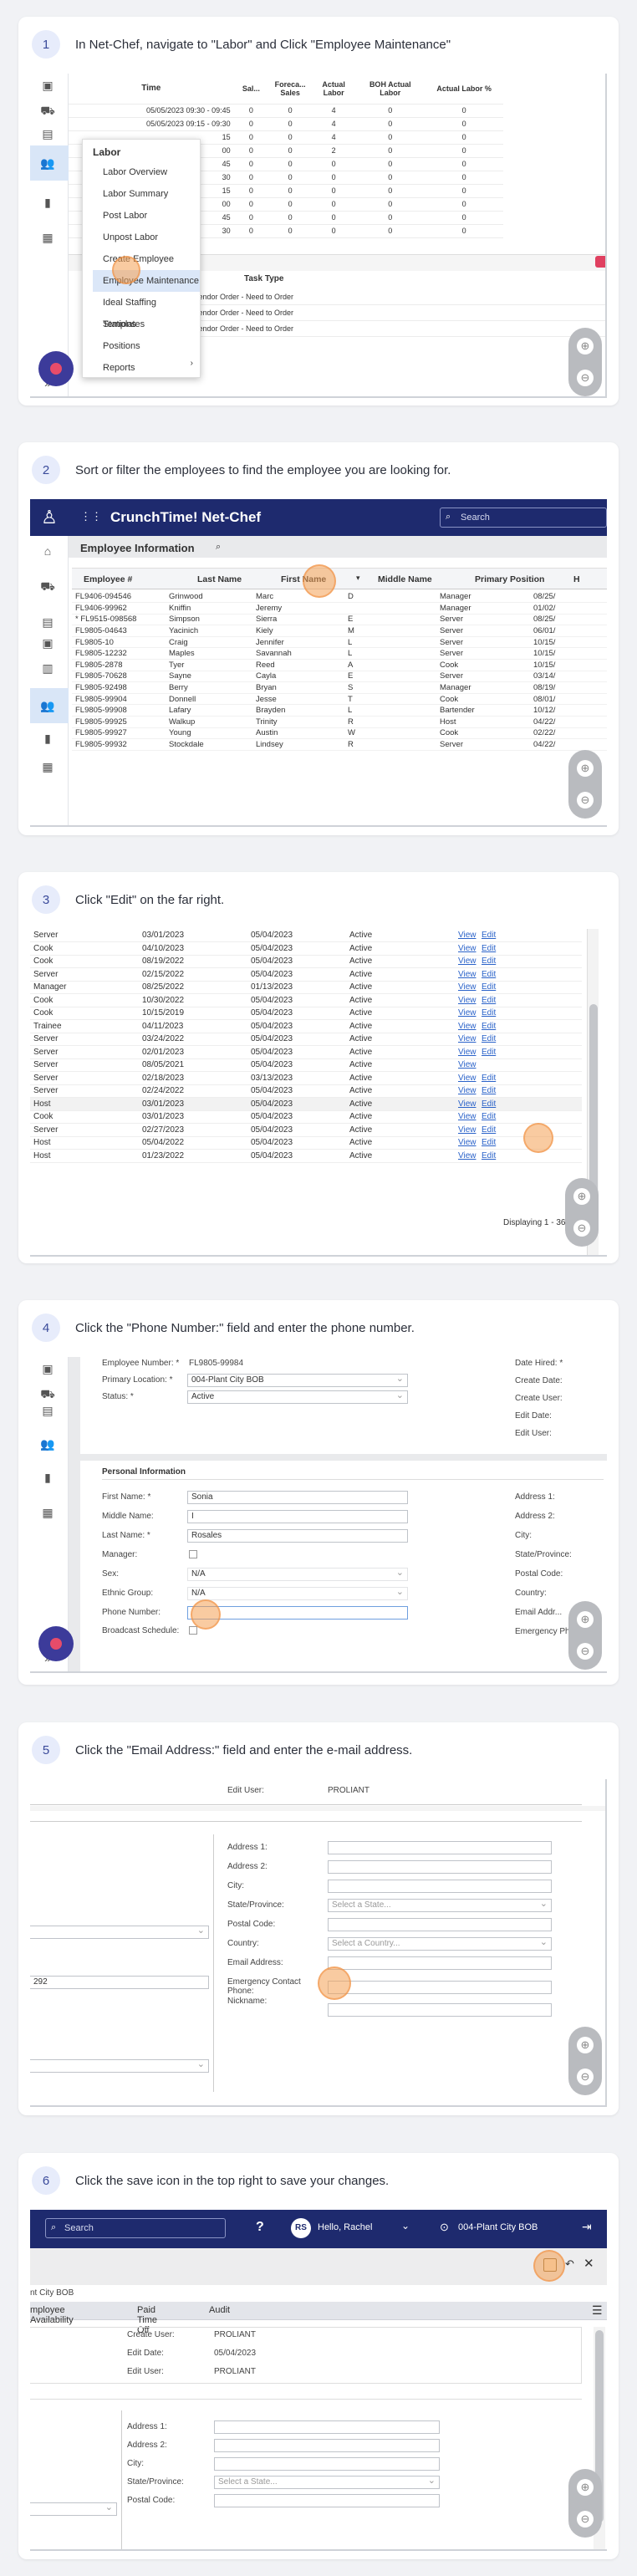  What do you see at coordinates (297, 1380) in the screenshot?
I see `primary-location-select: 004-Plant City BOB` at bounding box center [297, 1380].